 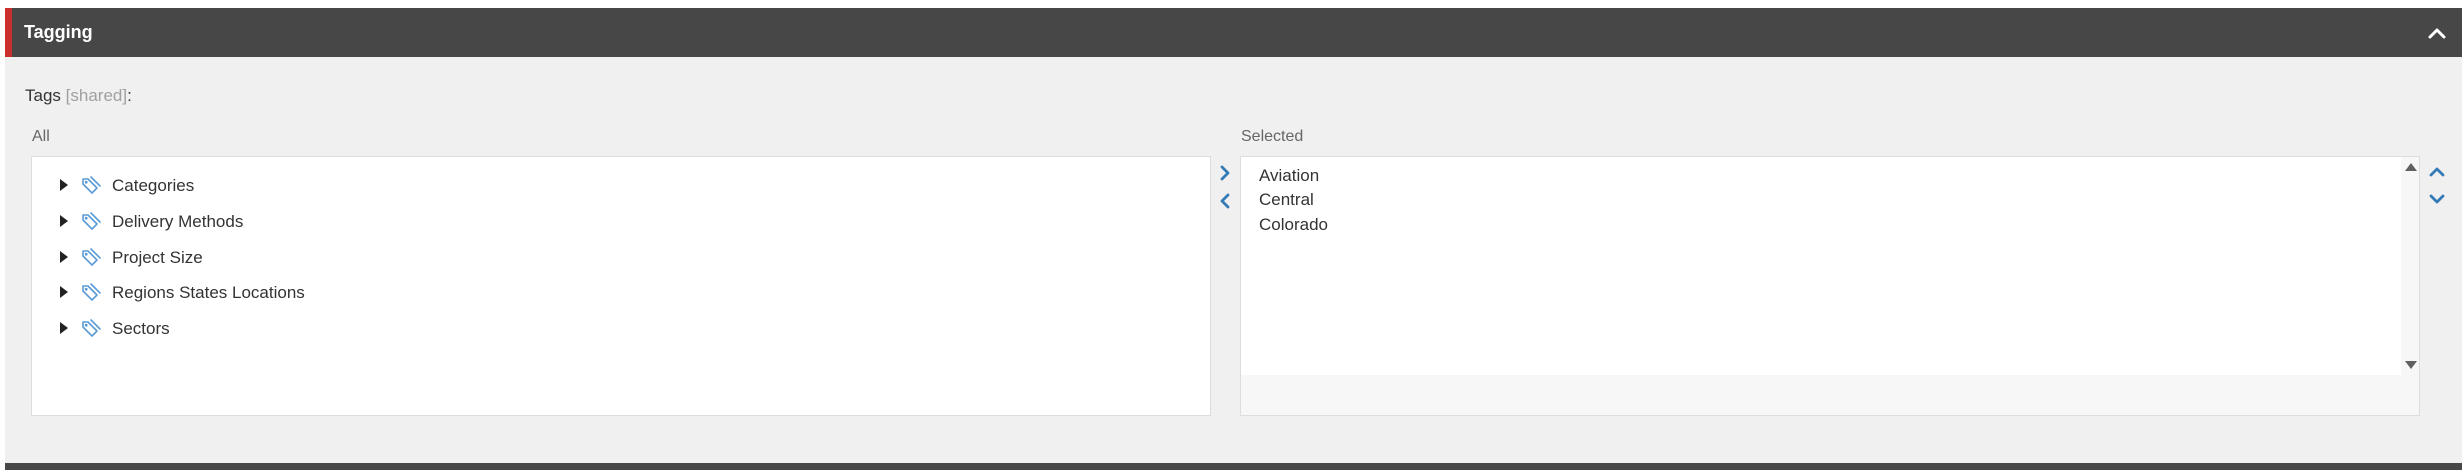 I want to click on chevron-left-icon, so click(x=1225, y=201).